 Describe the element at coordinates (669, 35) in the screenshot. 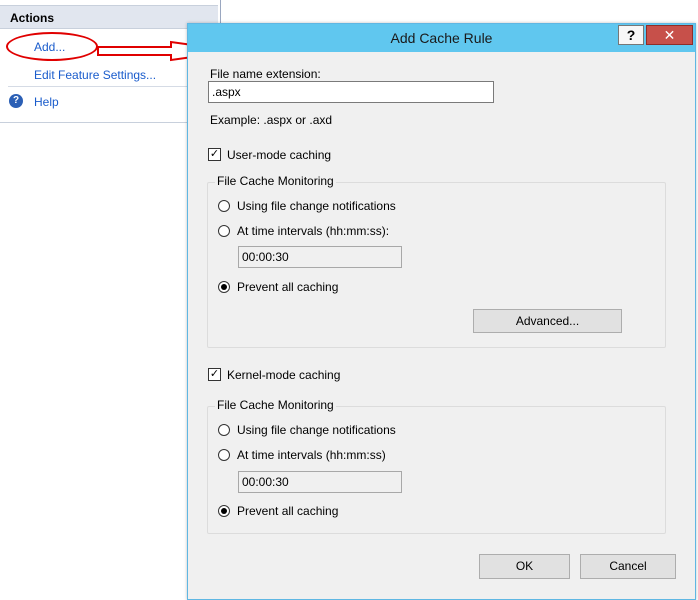

I see `close-button: ✕` at that location.